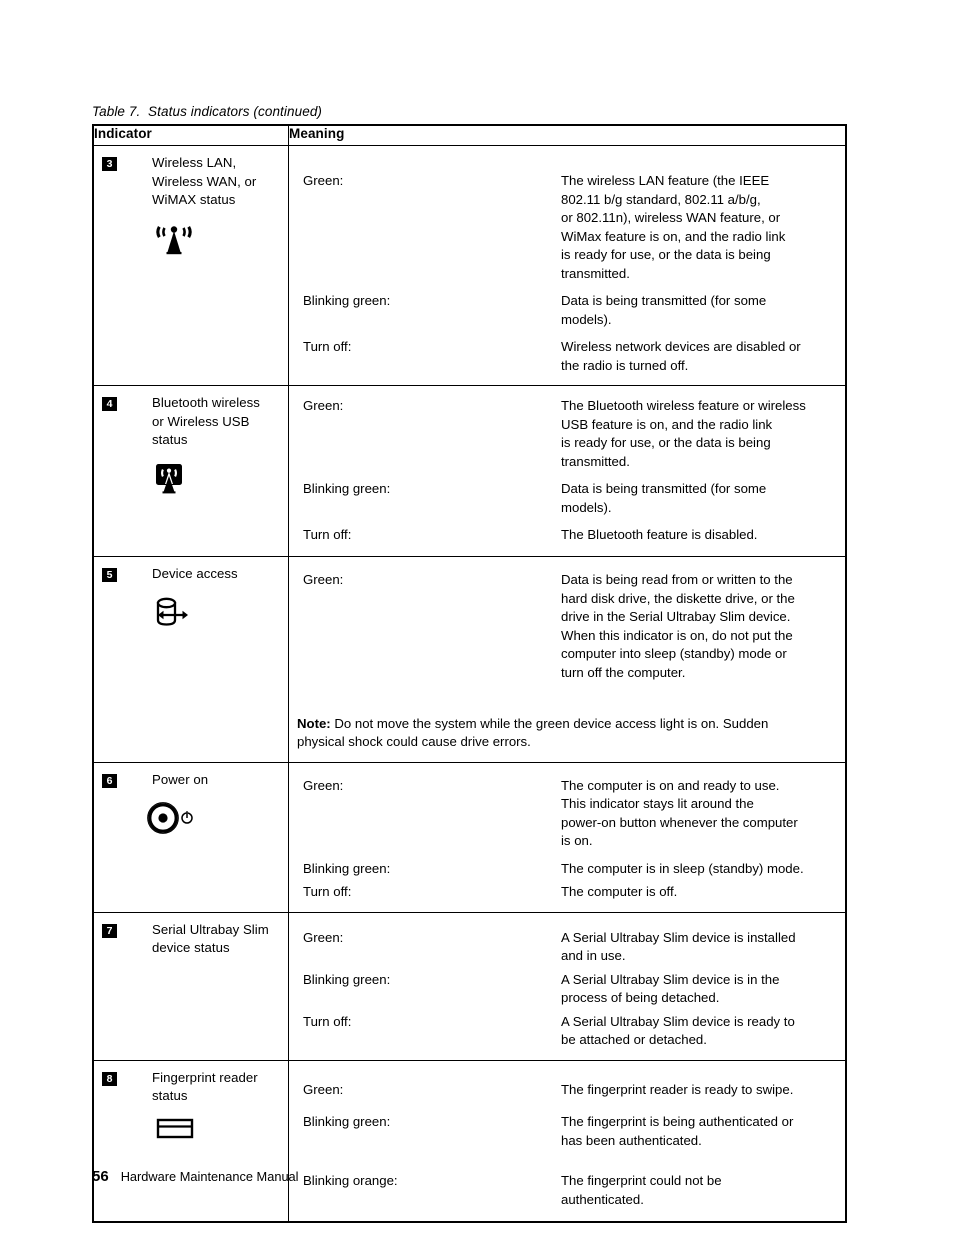 This screenshot has height=1235, width=954. Describe the element at coordinates (209, 1176) in the screenshot. I see `footer-title: Hardware Maintenance Manual` at that location.